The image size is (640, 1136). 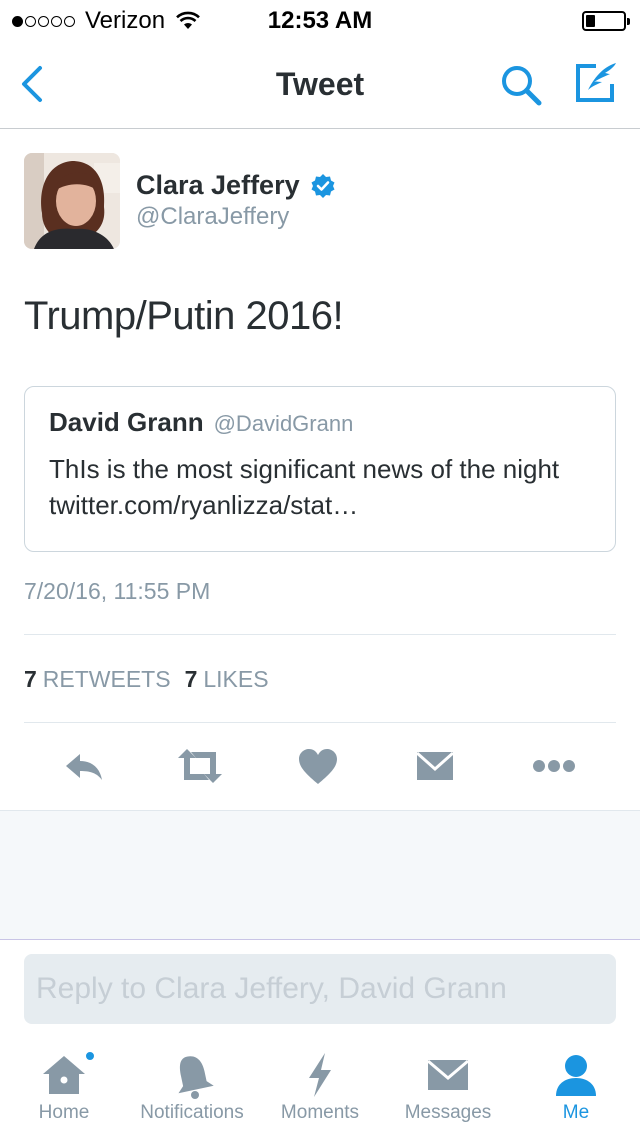 I want to click on nav-bar: Tweet, so click(x=320, y=84).